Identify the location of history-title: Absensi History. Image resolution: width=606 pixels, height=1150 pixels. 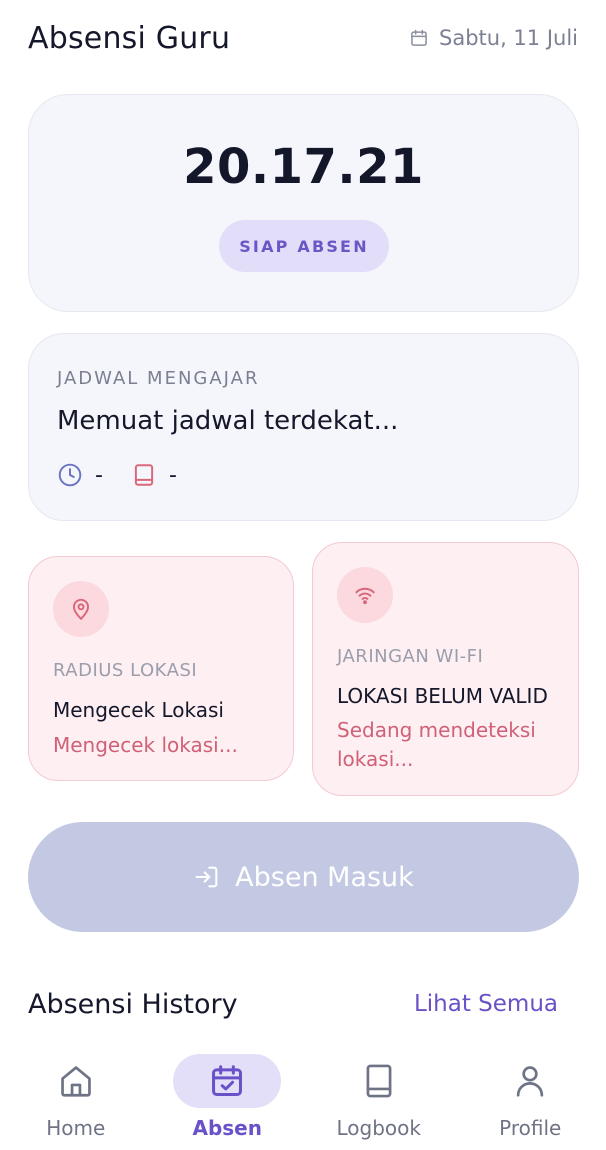
(133, 1004).